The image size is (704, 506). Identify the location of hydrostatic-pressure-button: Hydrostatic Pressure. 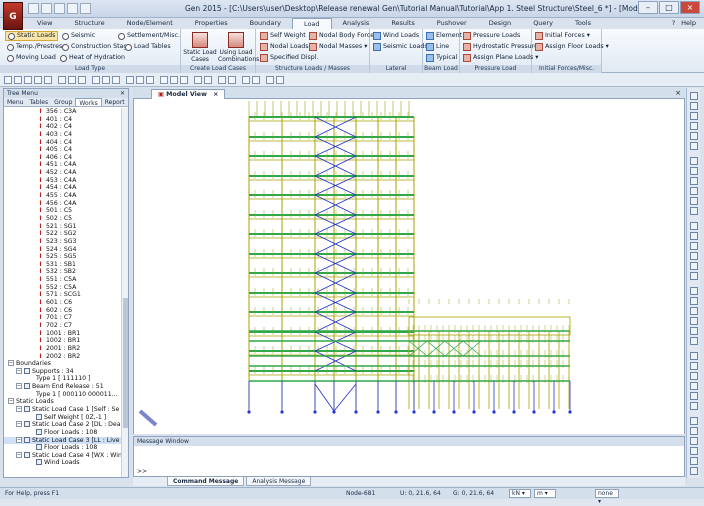
(500, 47).